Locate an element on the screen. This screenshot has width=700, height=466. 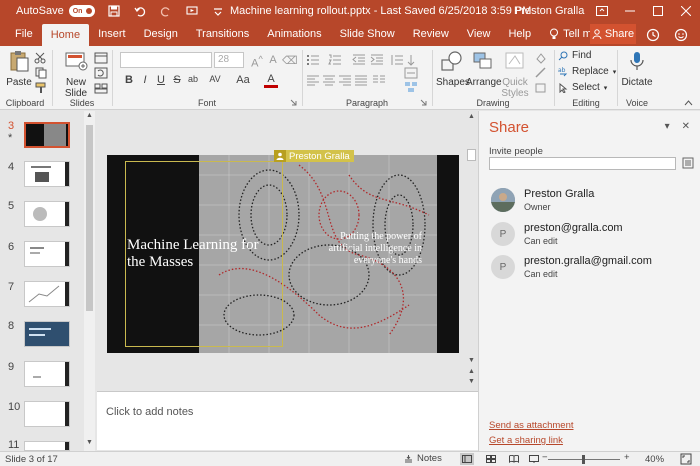
tab-view: View is located at coordinates (479, 34).